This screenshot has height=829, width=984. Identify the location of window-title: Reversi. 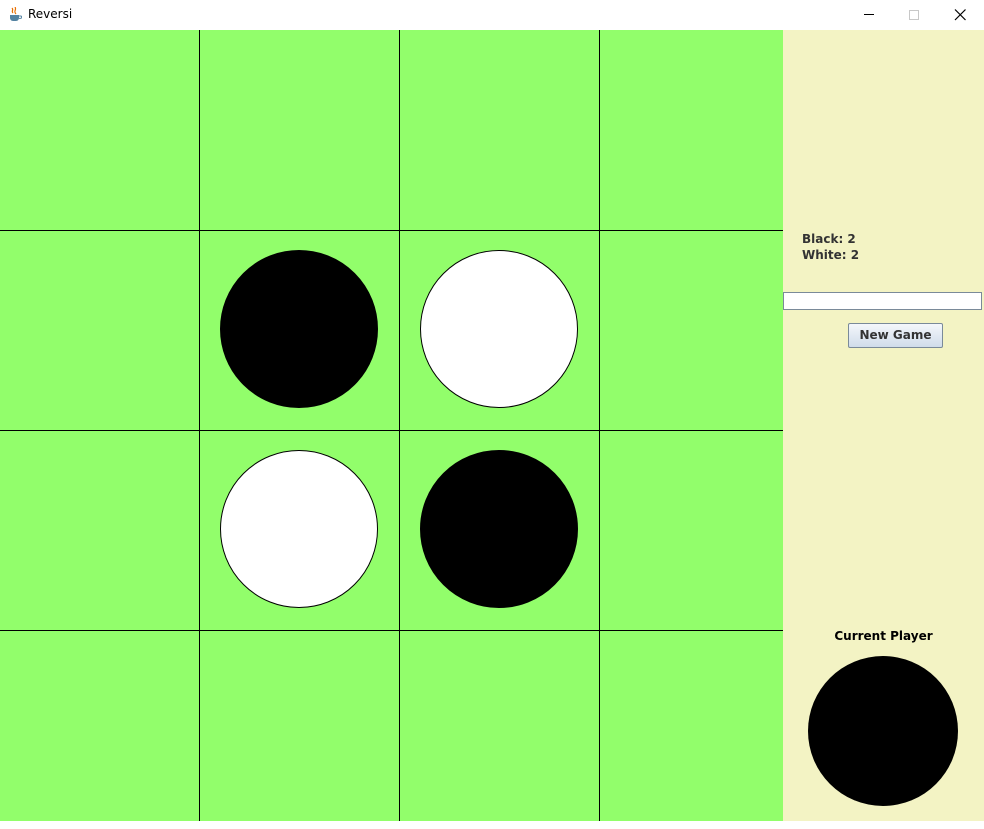
(50, 14).